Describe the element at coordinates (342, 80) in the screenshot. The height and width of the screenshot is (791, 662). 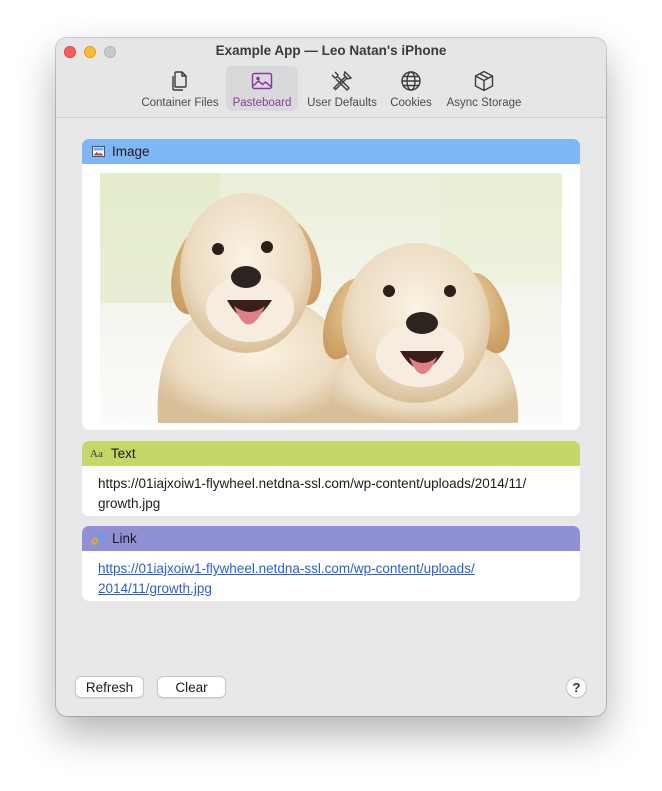
I see `tools-icon` at that location.